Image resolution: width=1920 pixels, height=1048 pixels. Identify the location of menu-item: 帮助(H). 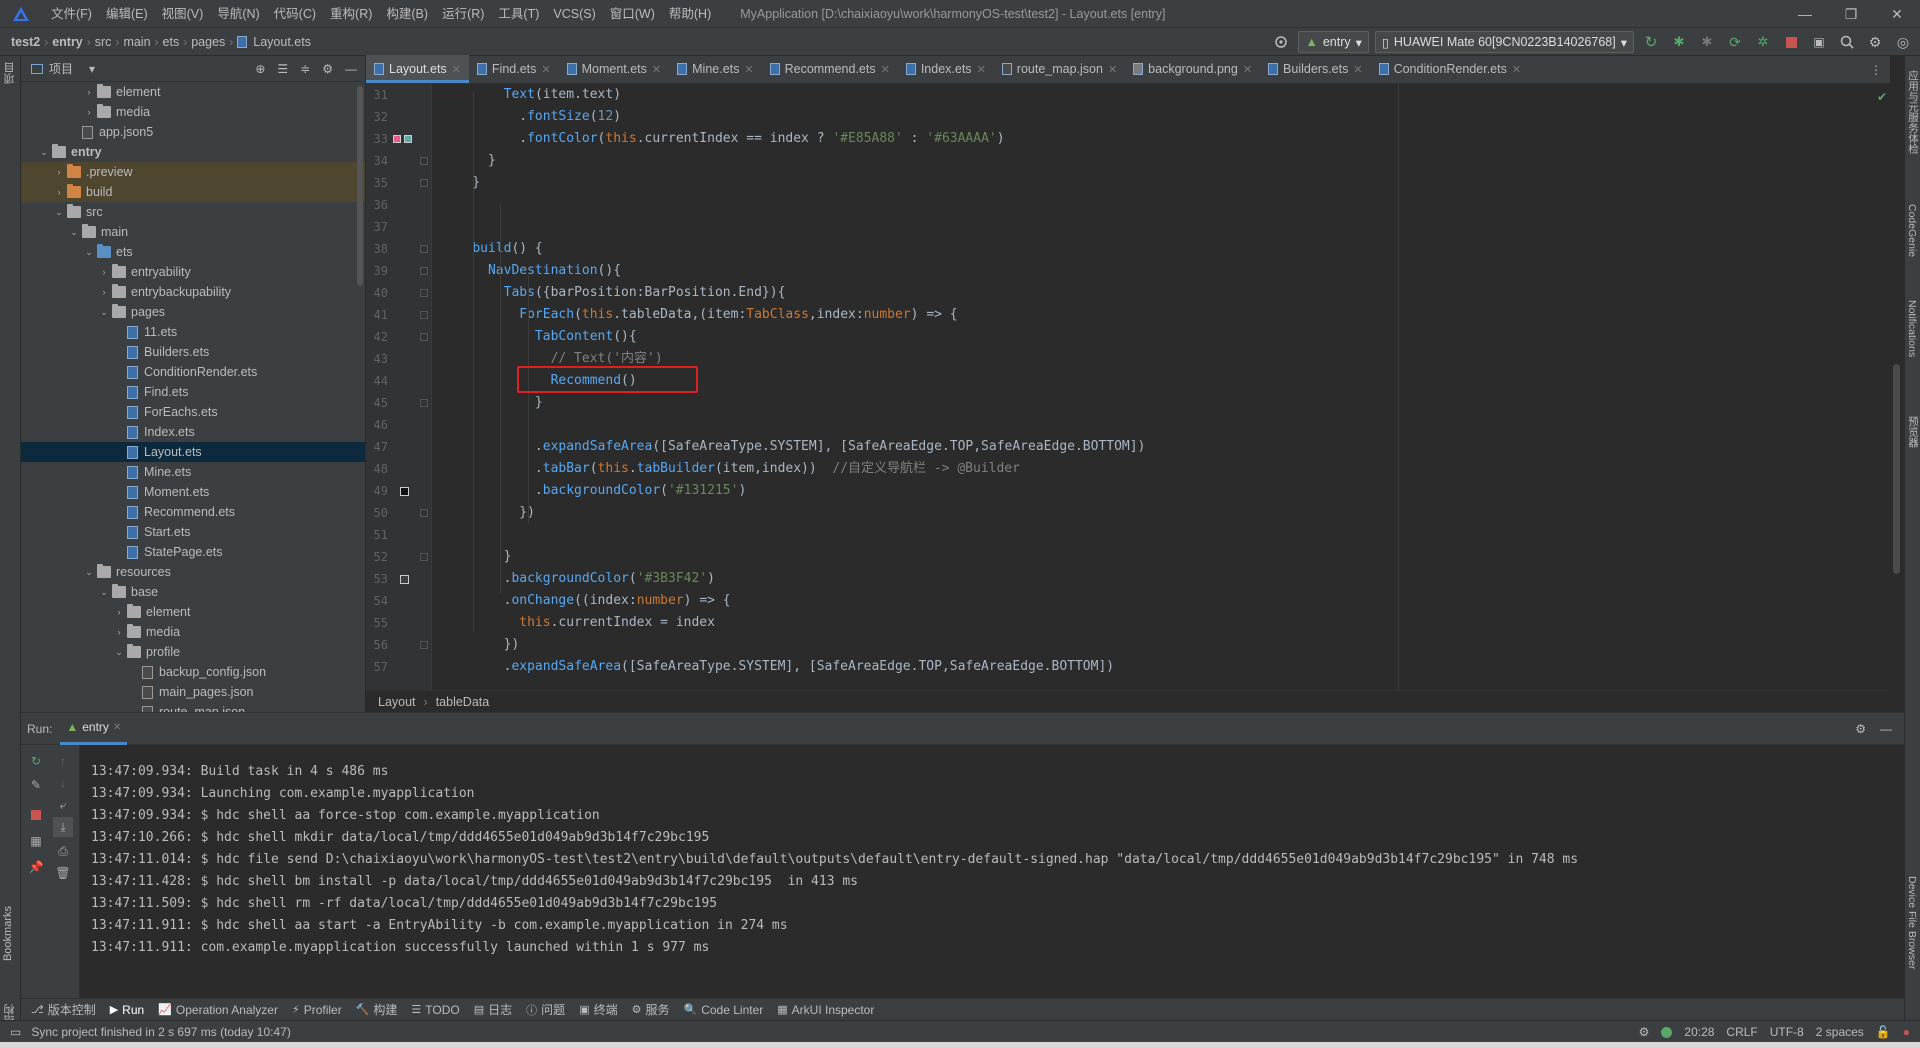
(690, 14).